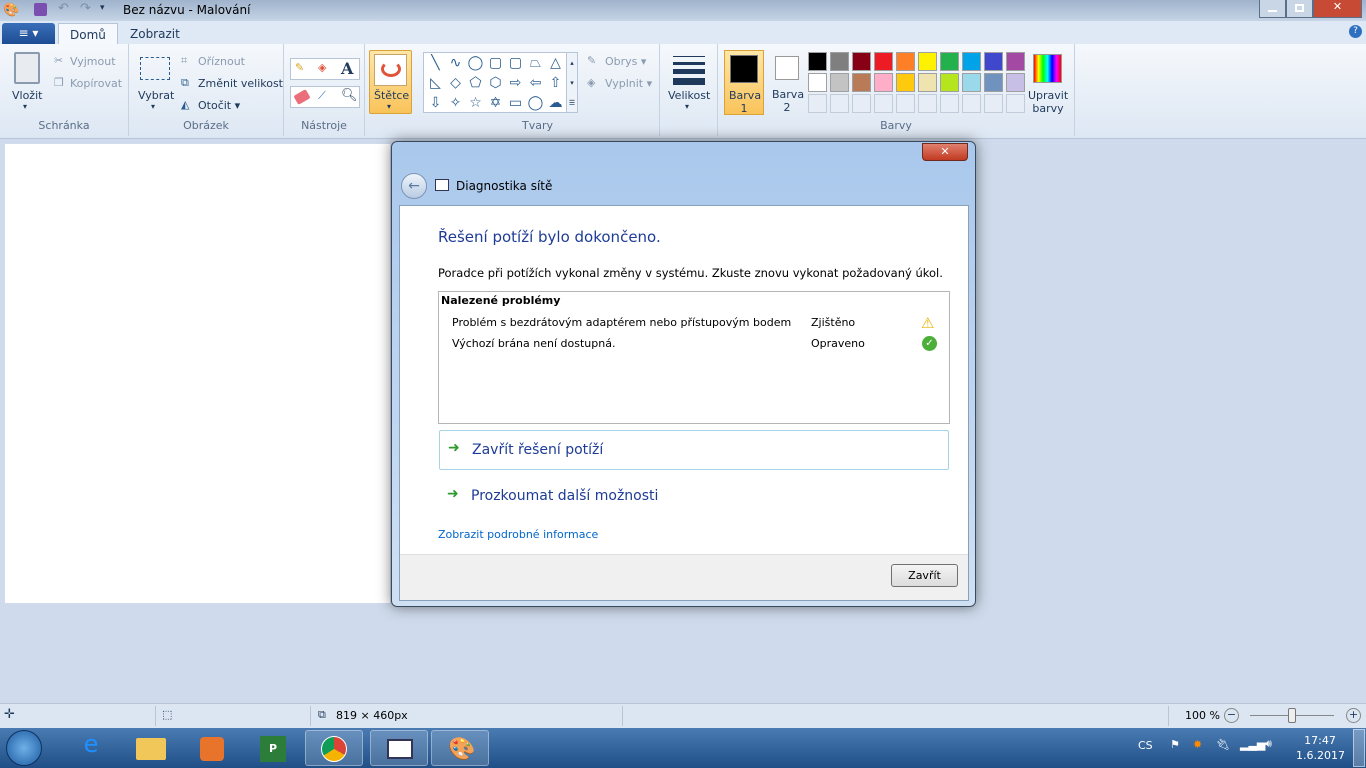 This screenshot has height=768, width=1366. I want to click on shape-tool: ⇧, so click(555, 83).